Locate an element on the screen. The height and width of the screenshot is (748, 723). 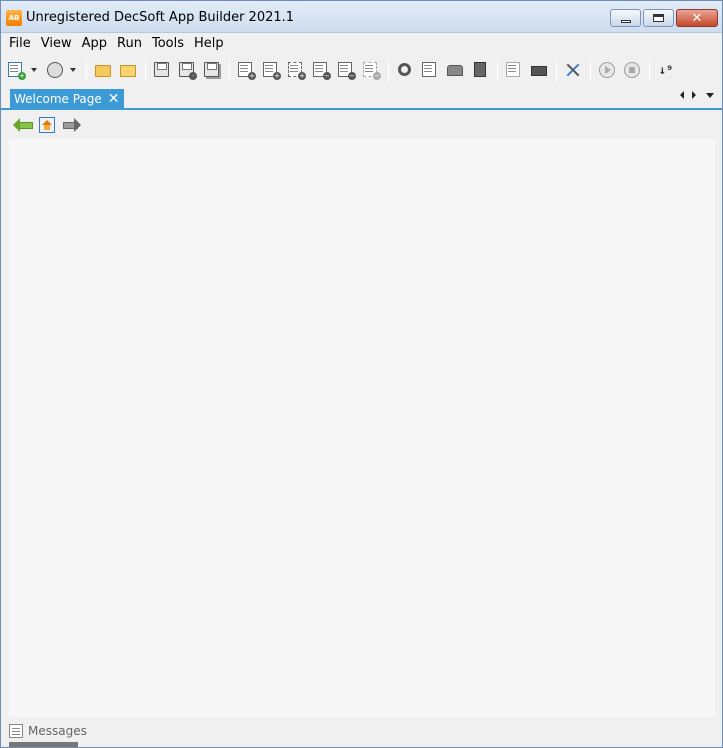
open-recent-button is located at coordinates (55, 70).